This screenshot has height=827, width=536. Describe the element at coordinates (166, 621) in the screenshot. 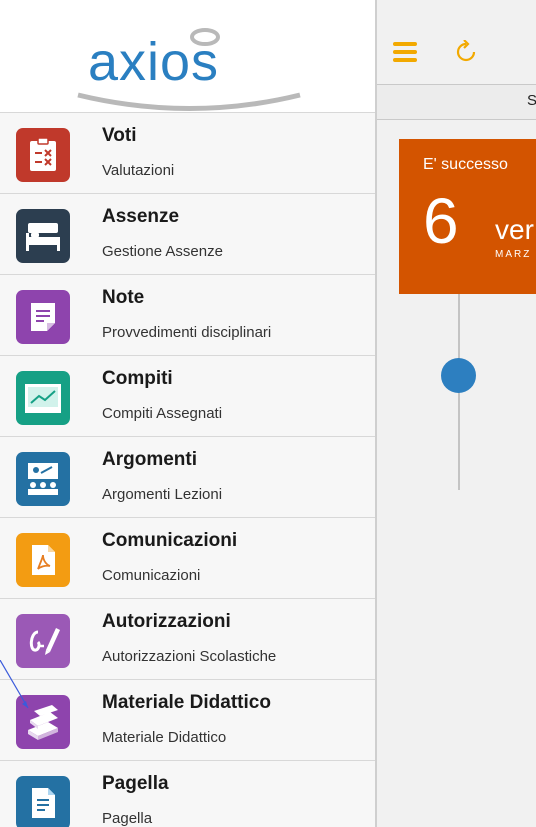

I see `menu-item-title: Autorizzazioni` at that location.